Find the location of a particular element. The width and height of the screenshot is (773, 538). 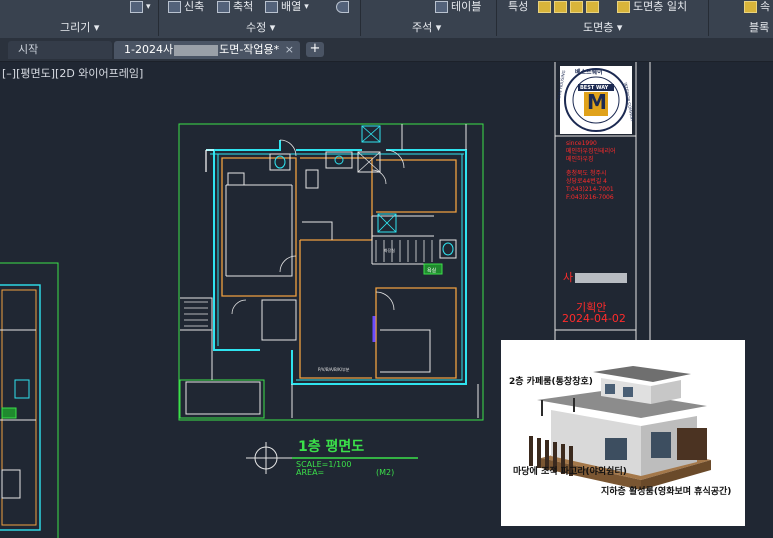

layer-lock-icon is located at coordinates (592, 7).